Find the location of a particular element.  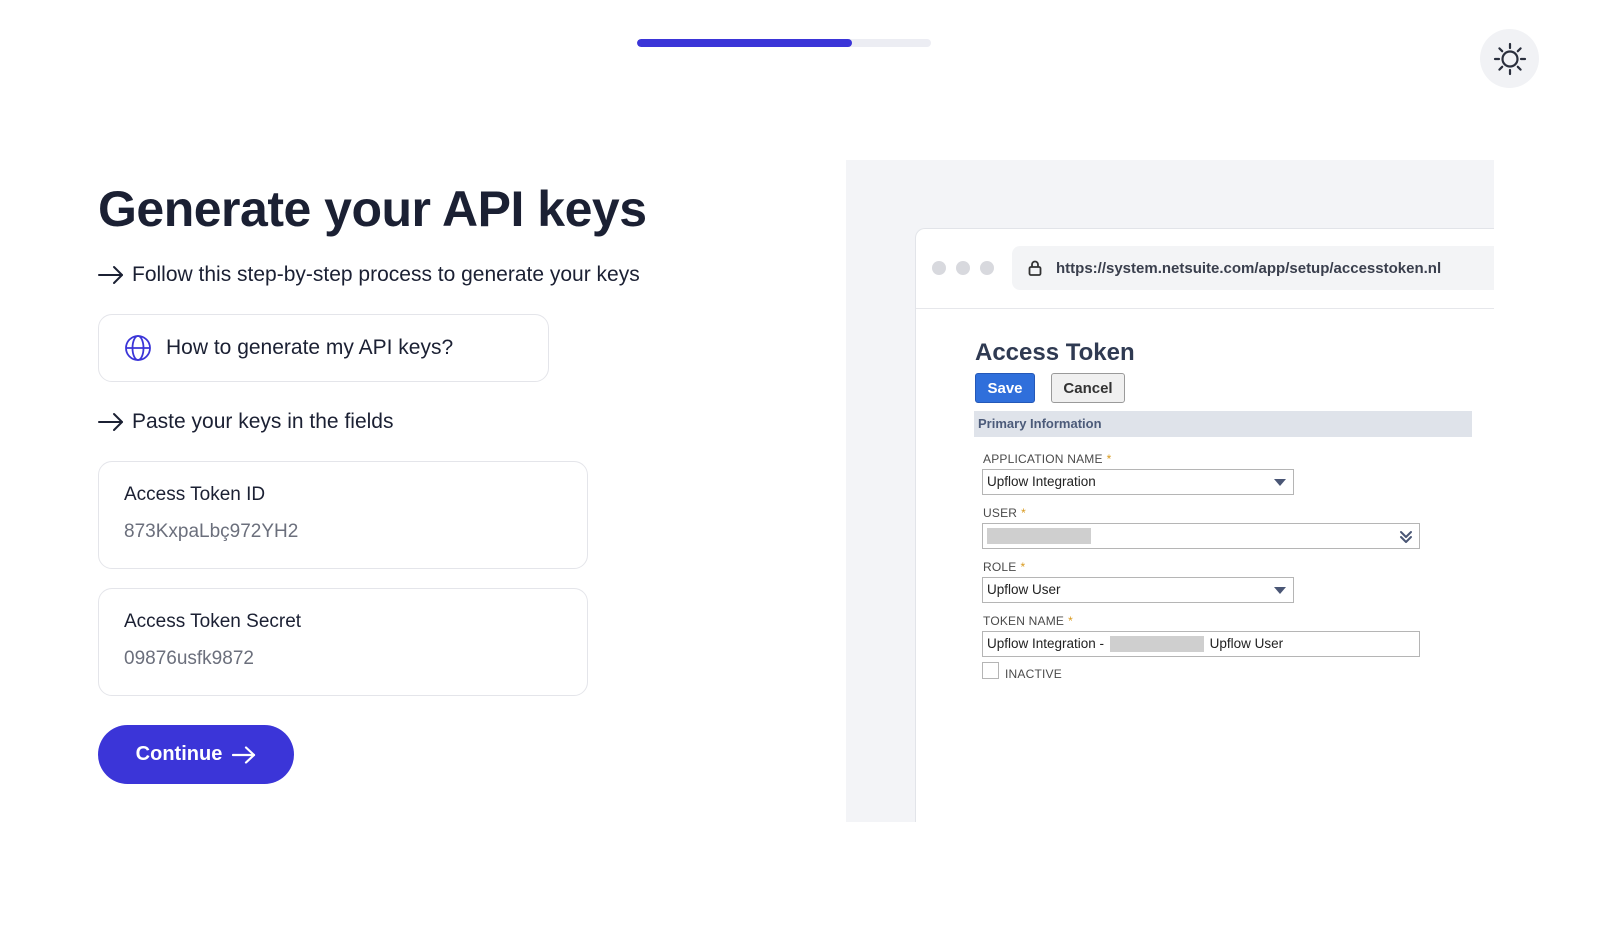

step-instruction-2: Paste your keys in the fields is located at coordinates (245, 422).